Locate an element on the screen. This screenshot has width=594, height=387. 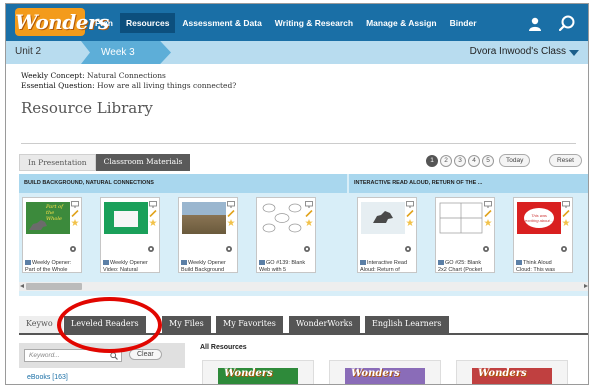
page-button-5: 5 is located at coordinates (488, 160).